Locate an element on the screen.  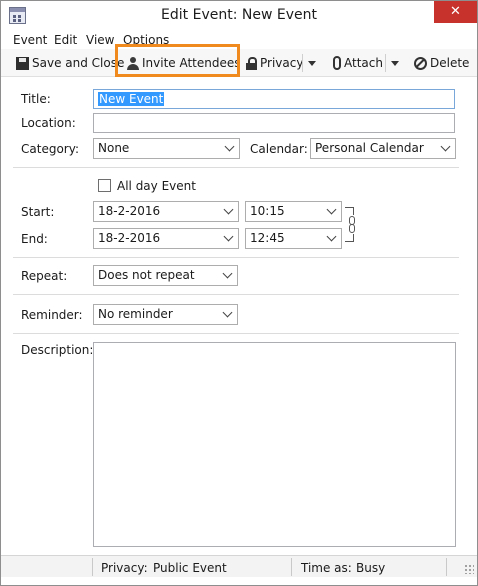
reminder-select: No reminder is located at coordinates (165, 314).